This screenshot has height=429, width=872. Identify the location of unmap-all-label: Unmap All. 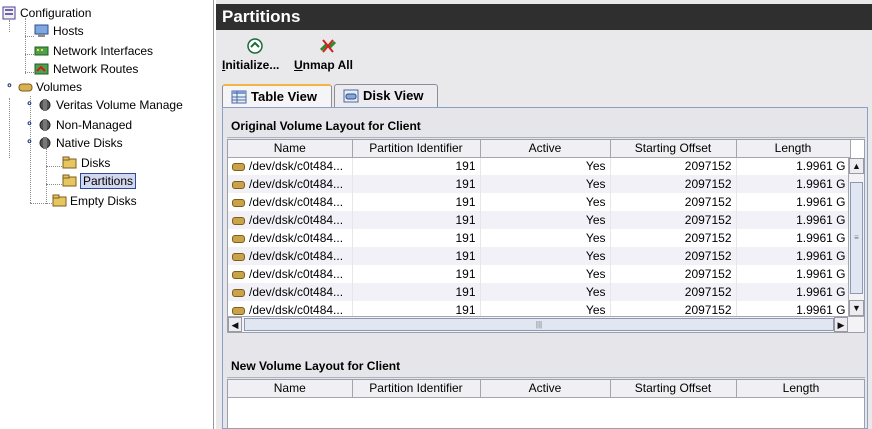
(323, 65).